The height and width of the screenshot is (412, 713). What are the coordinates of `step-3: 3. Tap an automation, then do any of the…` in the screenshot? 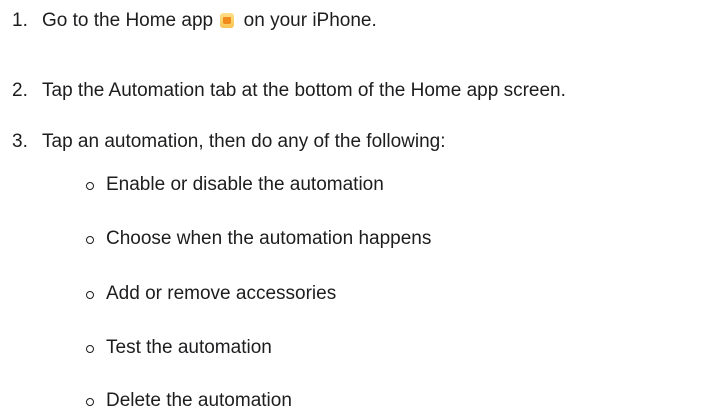 It's located at (356, 142).